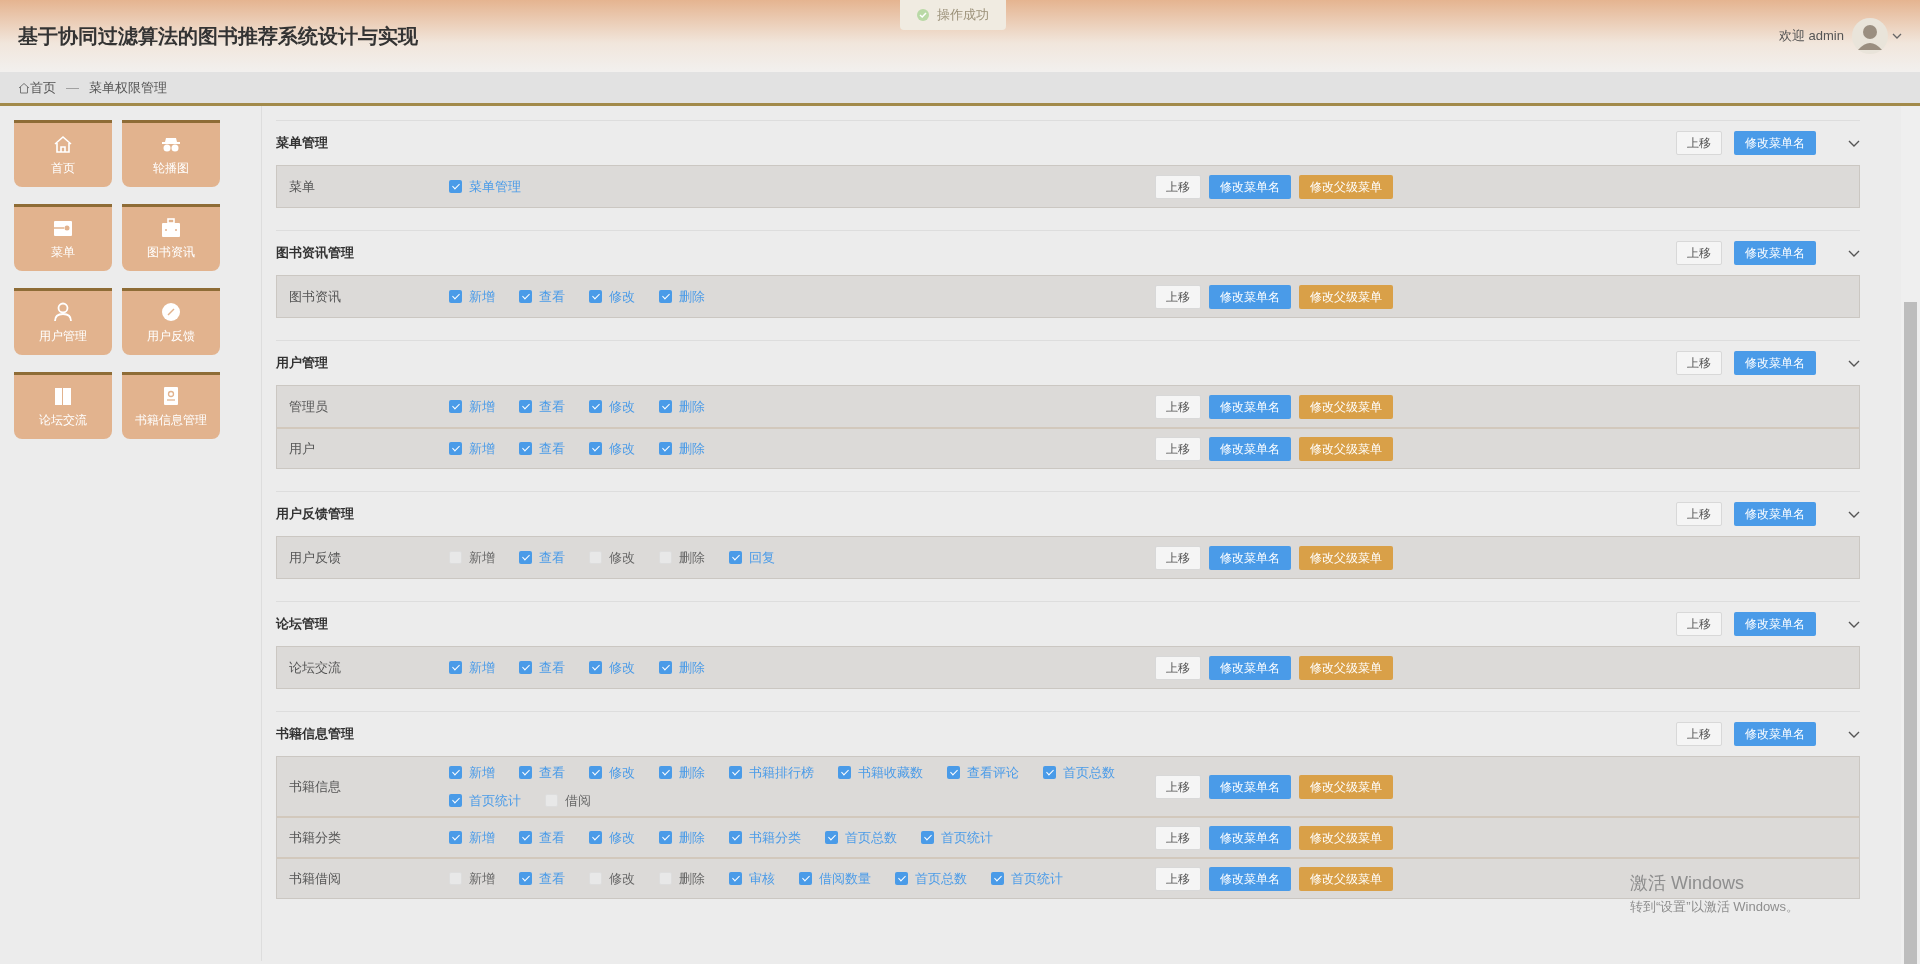 This screenshot has width=1920, height=964. What do you see at coordinates (63, 405) in the screenshot?
I see `menu-tile: 论坛交流` at bounding box center [63, 405].